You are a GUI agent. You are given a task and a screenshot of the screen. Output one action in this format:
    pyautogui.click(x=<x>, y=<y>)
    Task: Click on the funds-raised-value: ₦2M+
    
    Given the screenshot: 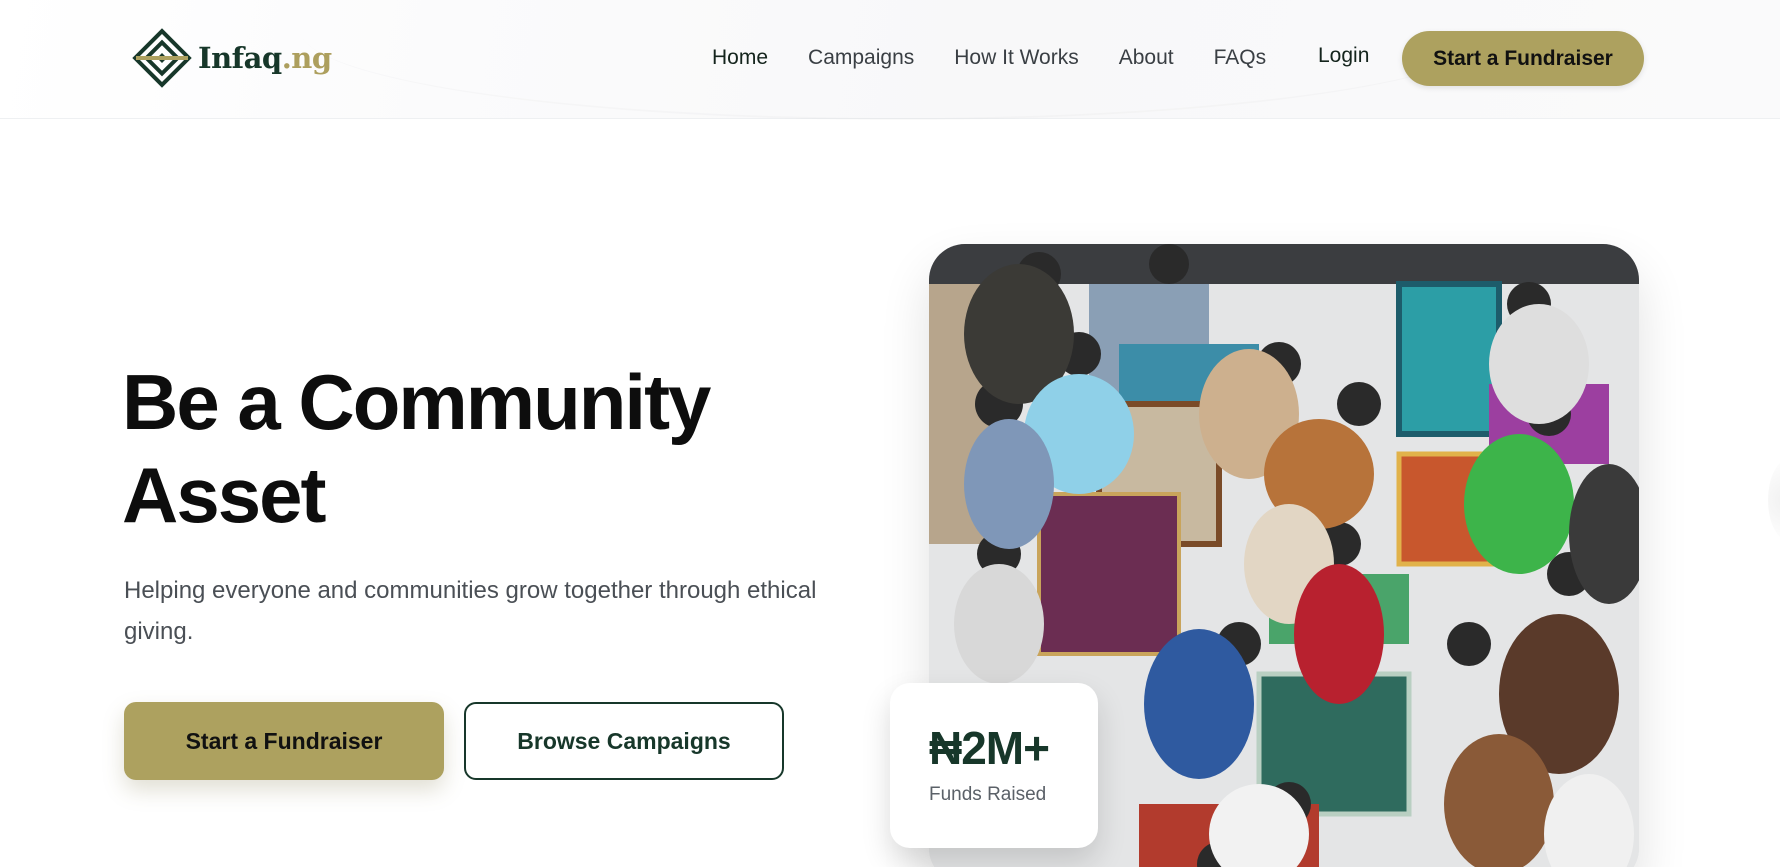 What is the action you would take?
    pyautogui.click(x=989, y=748)
    